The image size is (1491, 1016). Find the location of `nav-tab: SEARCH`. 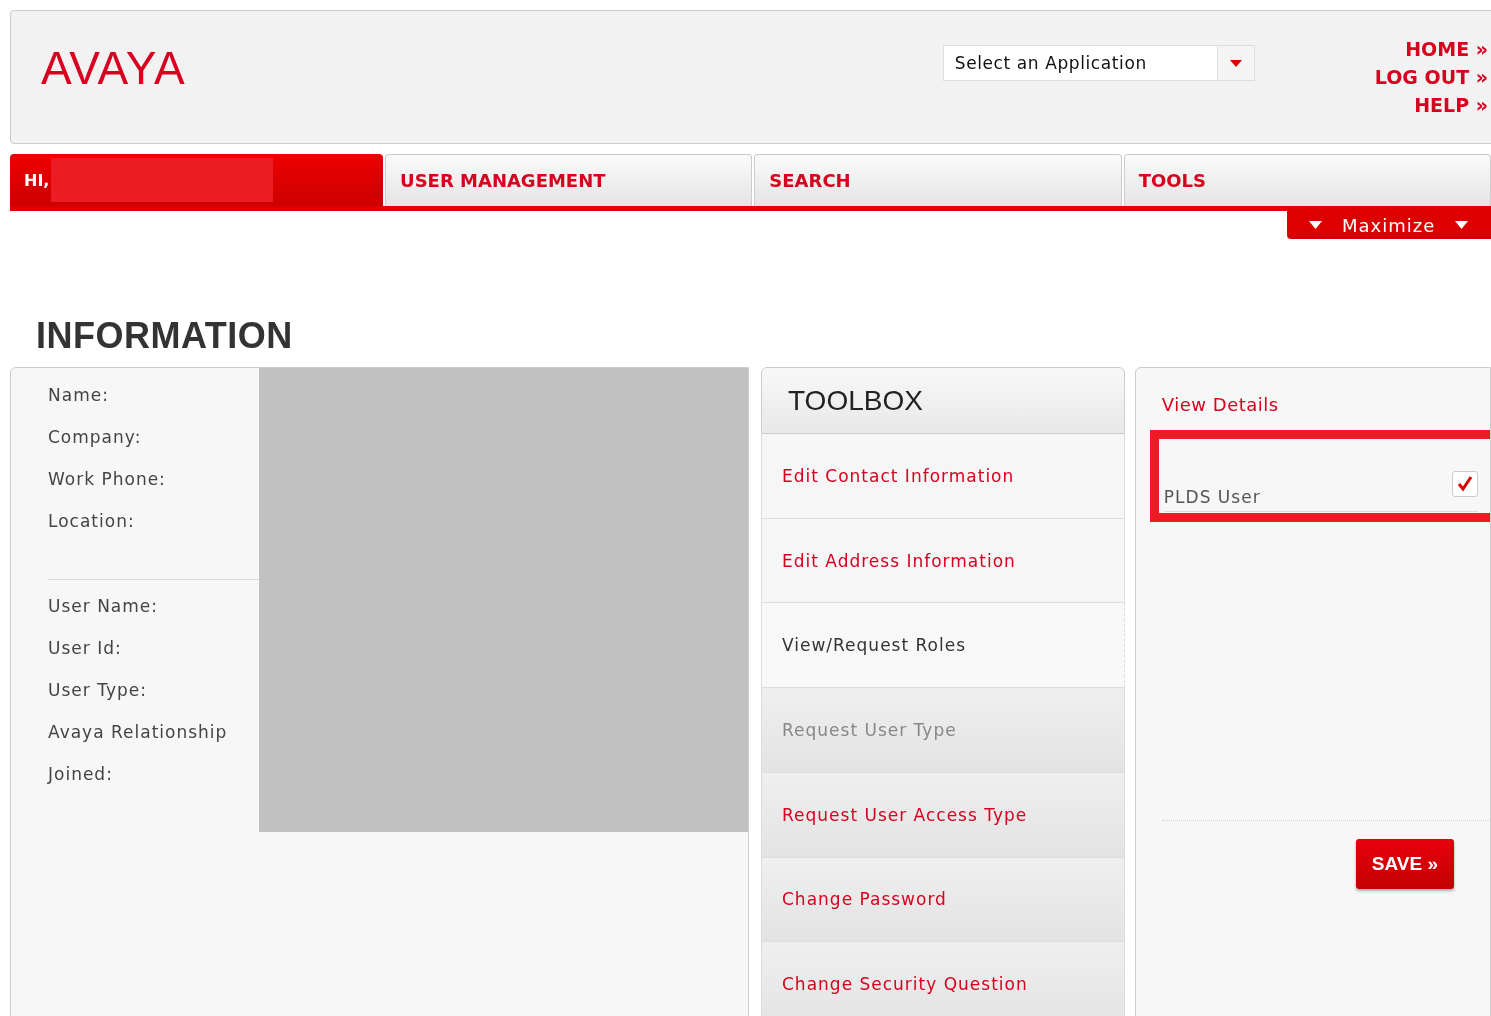

nav-tab: SEARCH is located at coordinates (938, 180).